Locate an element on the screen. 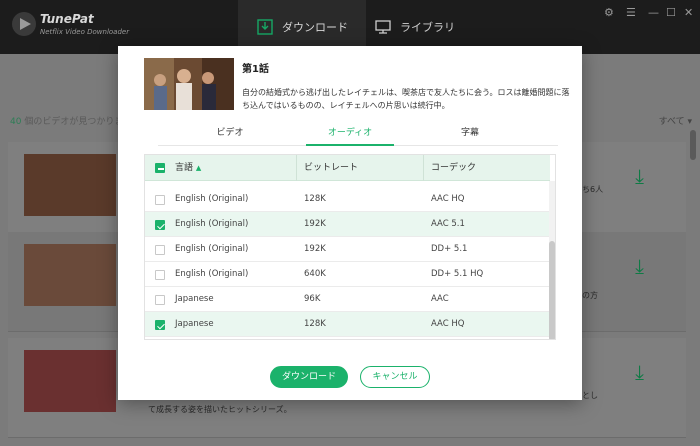 Image resolution: width=700 pixels, height=446 pixels. cell-codec: AAC is located at coordinates (440, 299).